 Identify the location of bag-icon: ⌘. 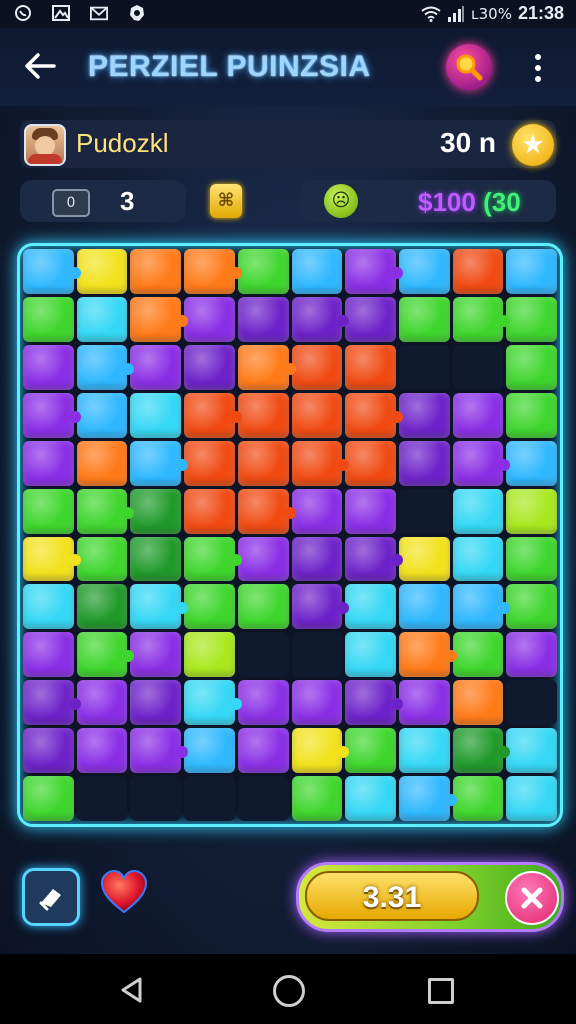
(226, 201).